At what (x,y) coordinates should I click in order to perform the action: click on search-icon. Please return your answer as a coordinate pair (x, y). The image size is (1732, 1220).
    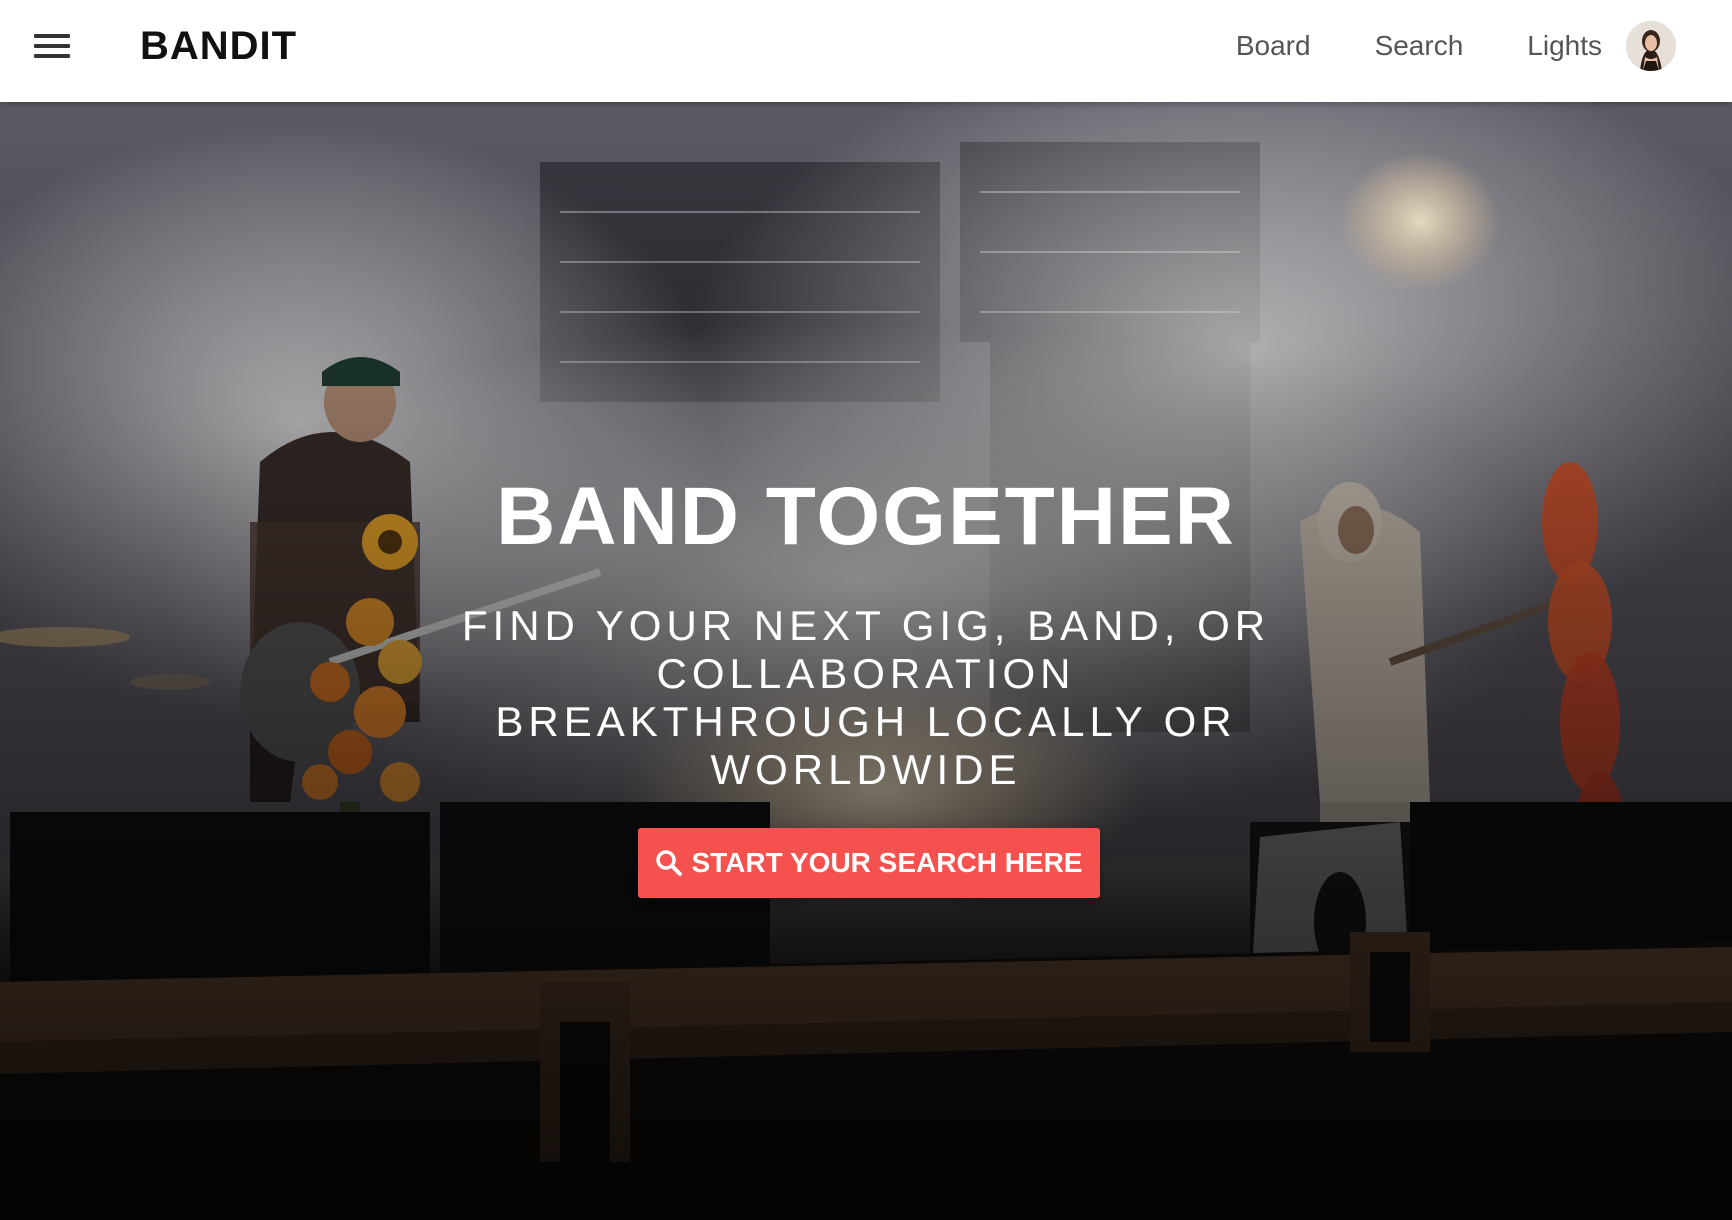
    Looking at the image, I should click on (669, 863).